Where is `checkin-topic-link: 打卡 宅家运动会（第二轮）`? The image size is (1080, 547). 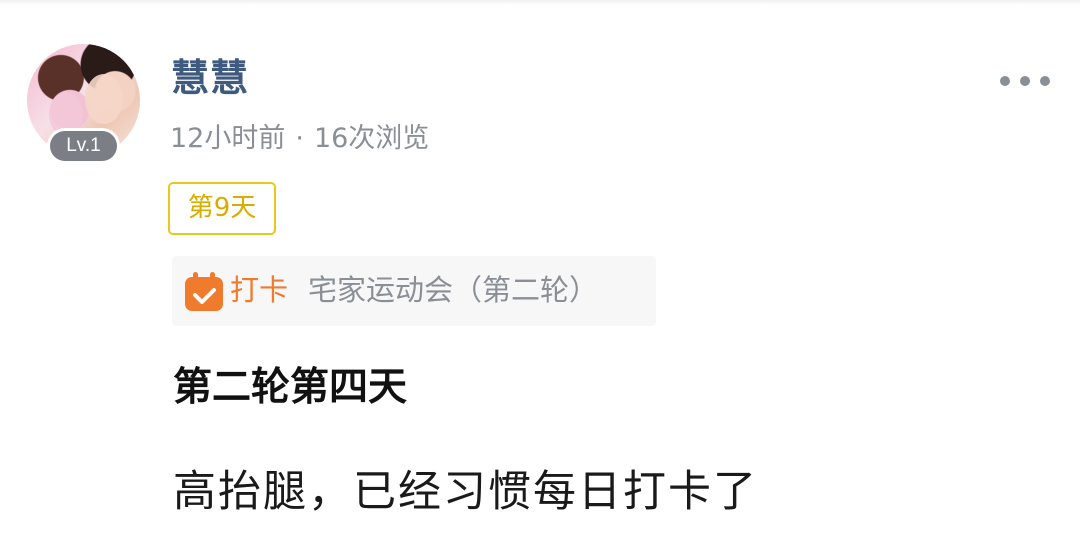
checkin-topic-link: 打卡 宅家运动会（第二轮） is located at coordinates (414, 291).